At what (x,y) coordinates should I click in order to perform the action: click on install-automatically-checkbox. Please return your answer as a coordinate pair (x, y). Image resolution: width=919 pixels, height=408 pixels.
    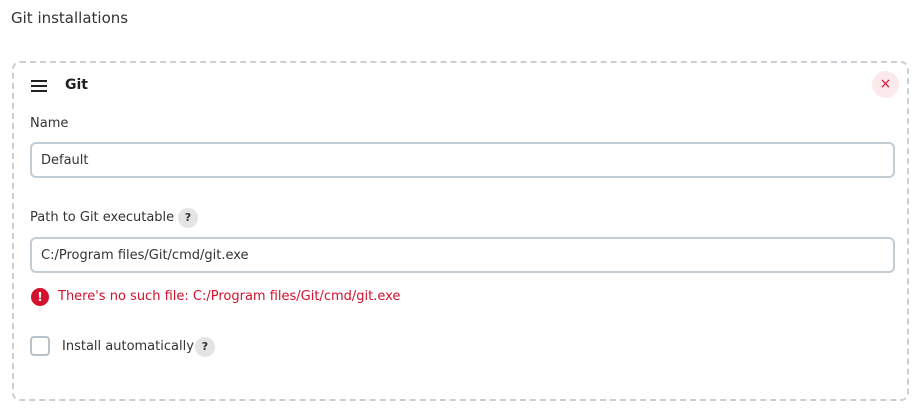
    Looking at the image, I should click on (40, 346).